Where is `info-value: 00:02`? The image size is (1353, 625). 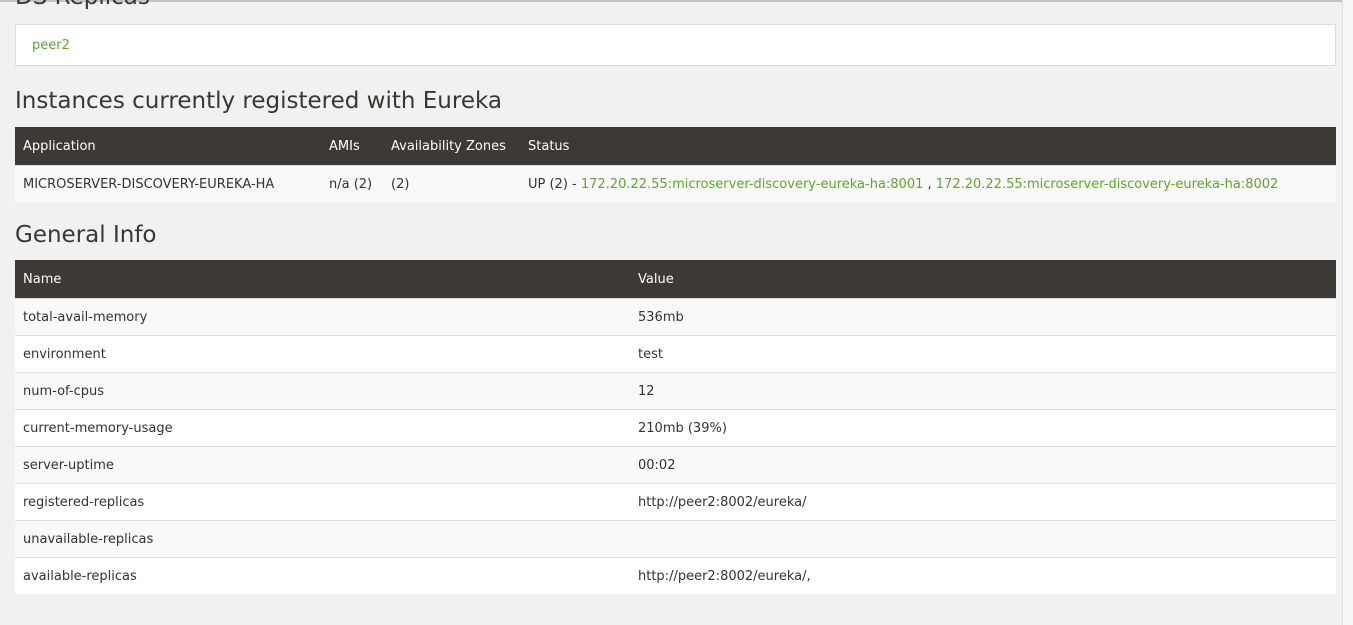
info-value: 00:02 is located at coordinates (983, 465).